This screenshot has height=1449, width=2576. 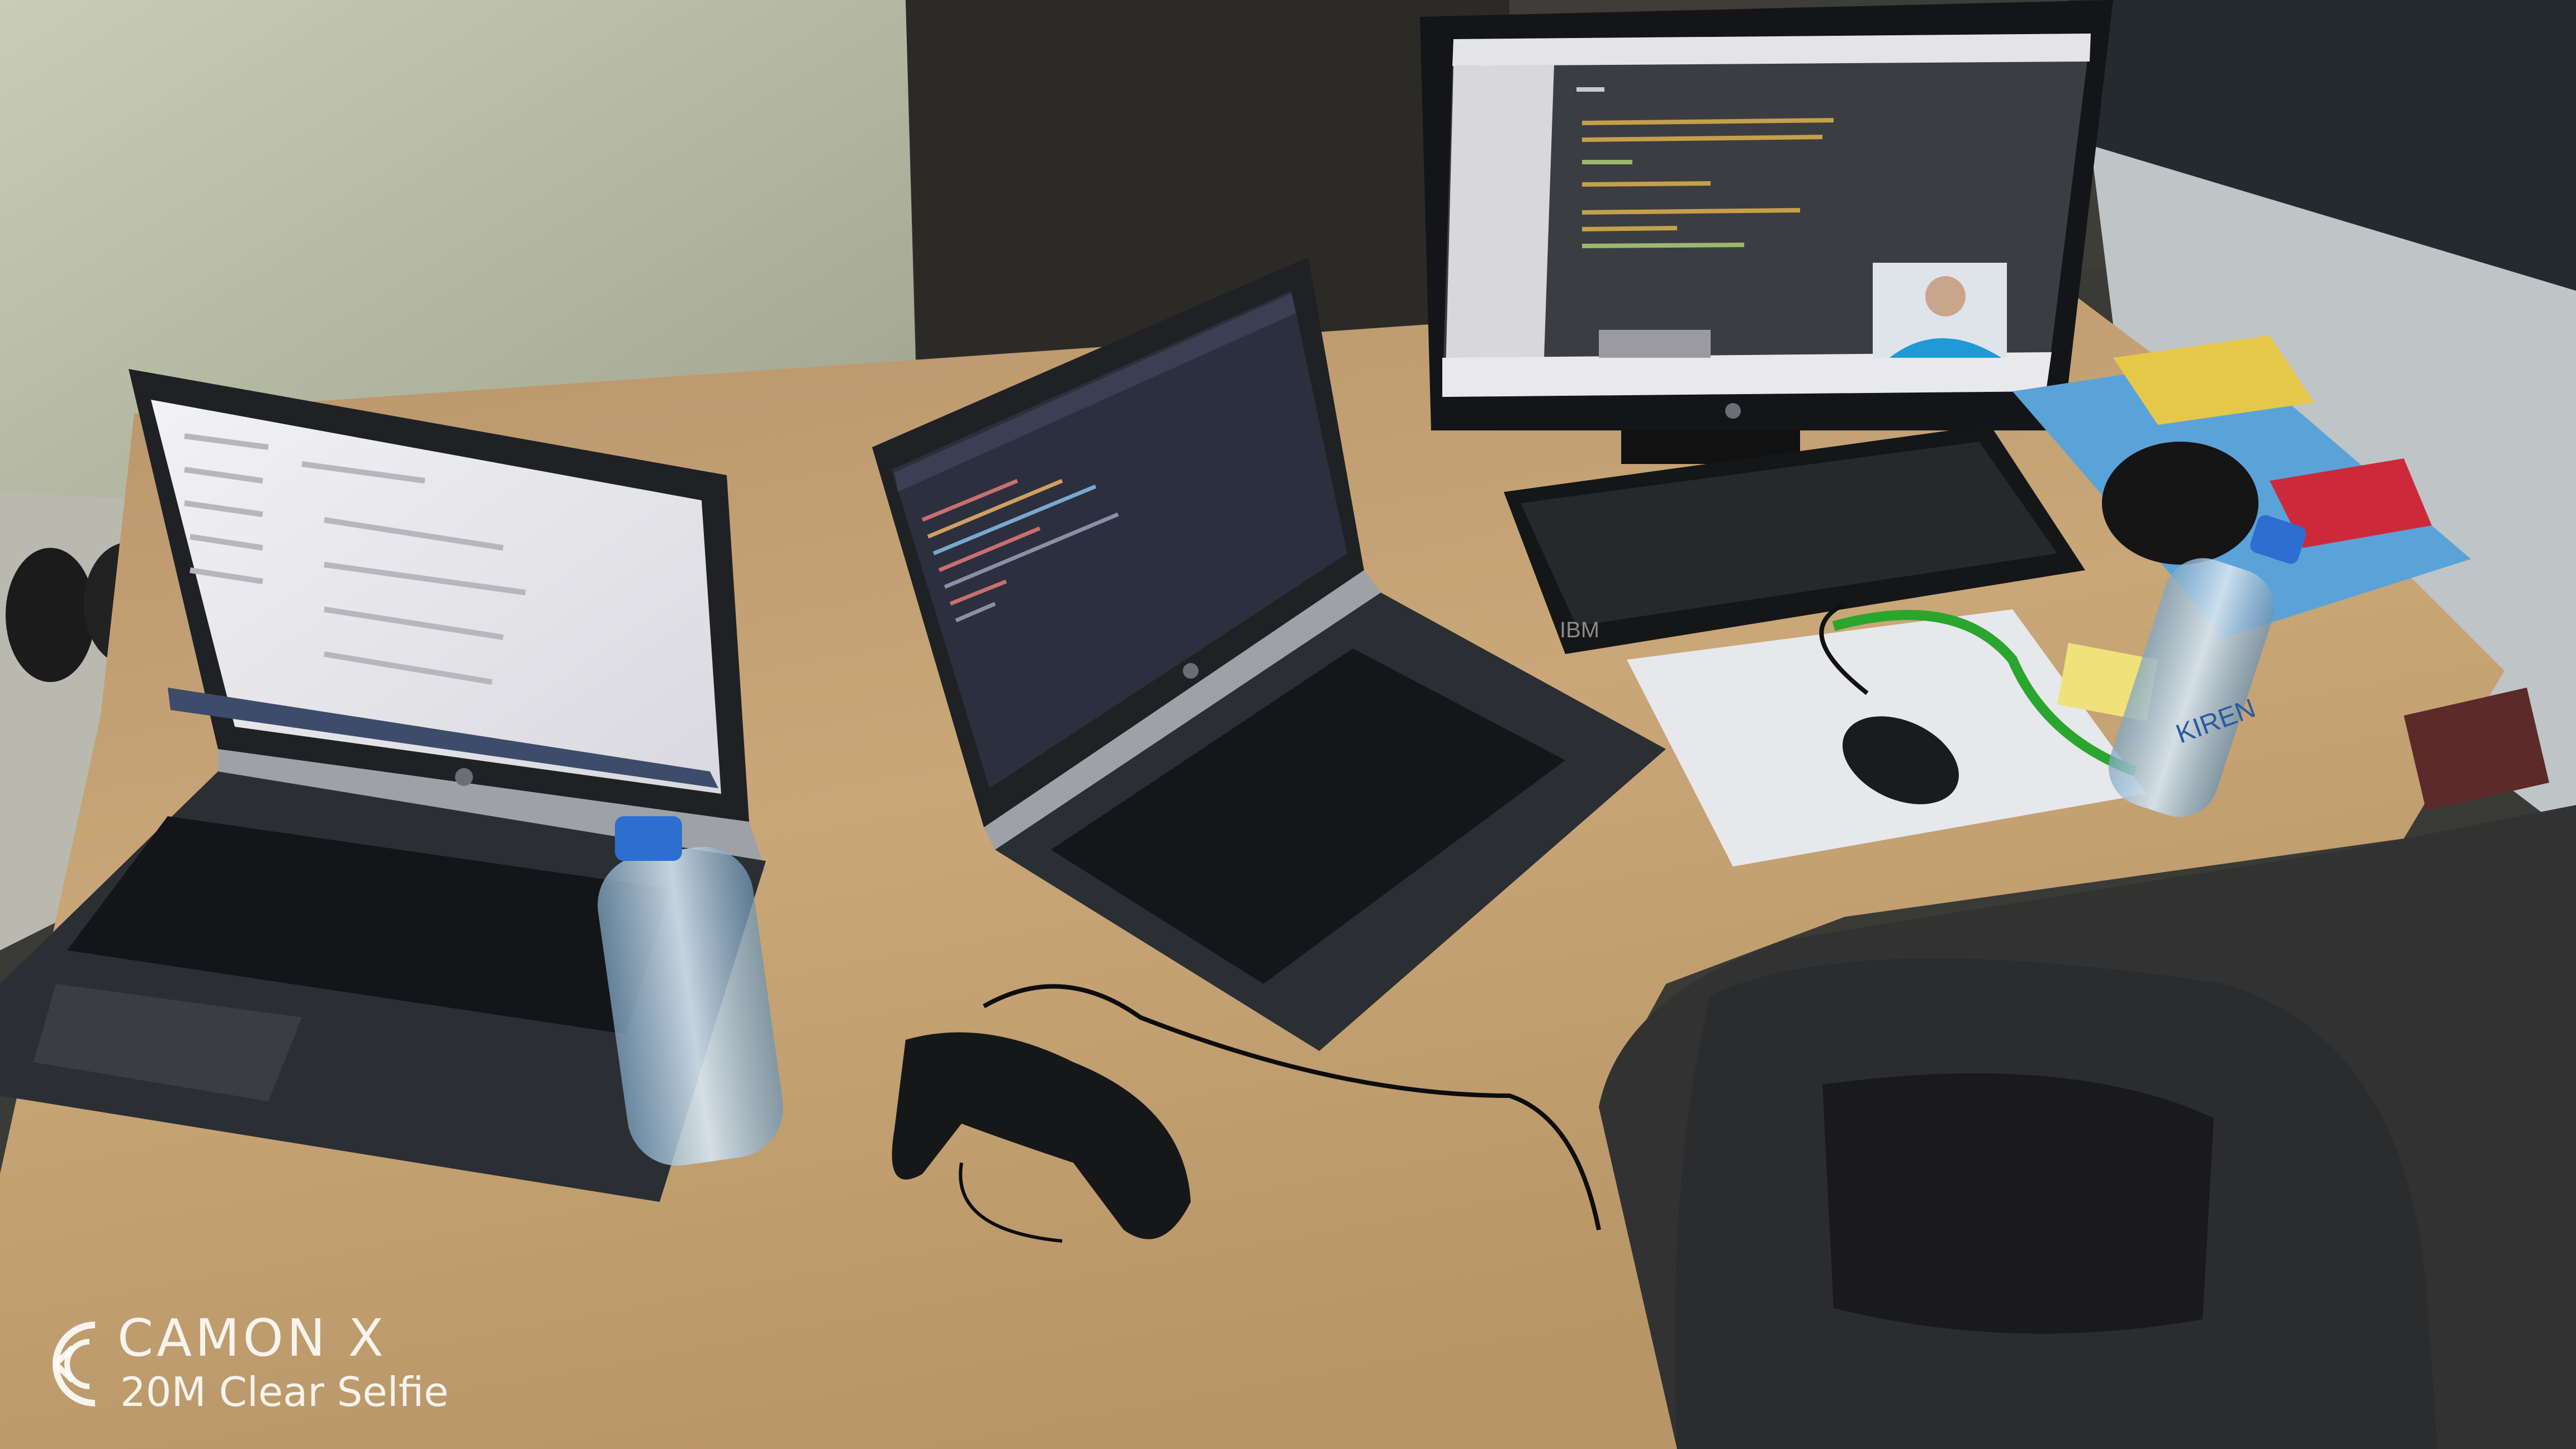 I want to click on watermark-brand: CAMON X, so click(x=252, y=1338).